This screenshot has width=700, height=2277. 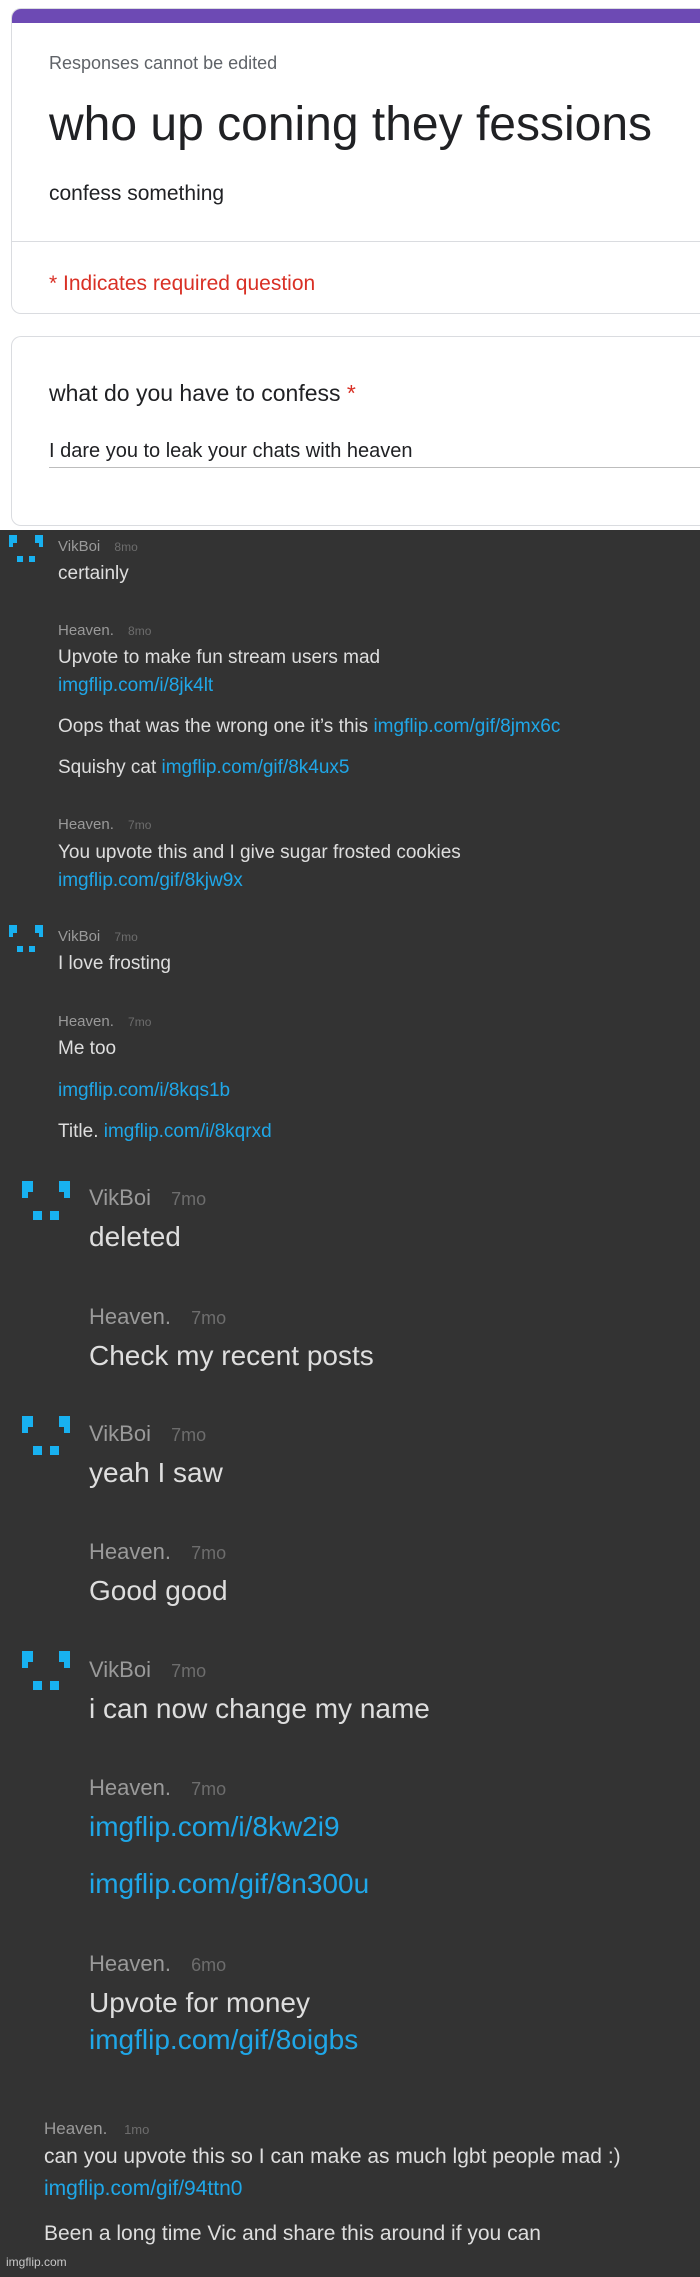 I want to click on form-title: who up coning they fessions, so click(x=351, y=124).